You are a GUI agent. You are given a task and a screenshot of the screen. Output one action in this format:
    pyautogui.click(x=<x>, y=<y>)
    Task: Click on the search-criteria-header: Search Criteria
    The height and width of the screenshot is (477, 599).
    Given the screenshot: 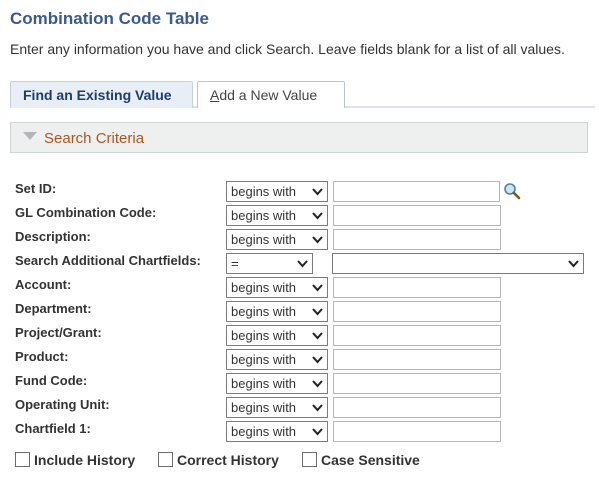 What is the action you would take?
    pyautogui.click(x=299, y=137)
    